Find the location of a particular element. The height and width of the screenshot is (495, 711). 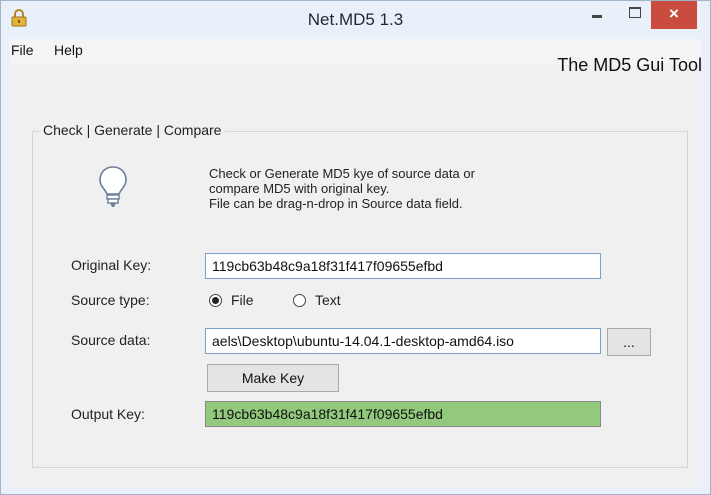

original-key-input: 119cb63b48c9a18f31f417f09655efbd is located at coordinates (403, 266).